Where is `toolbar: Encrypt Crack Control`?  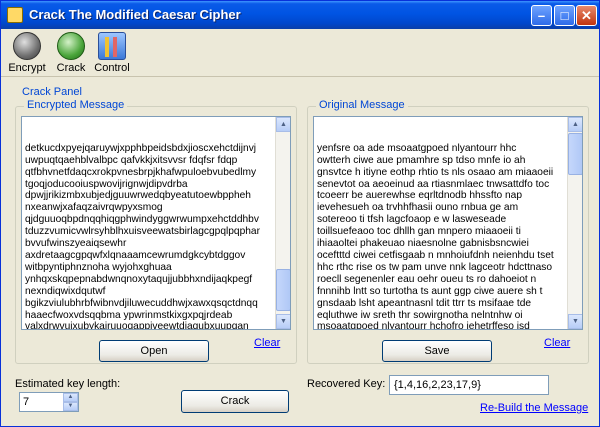 toolbar: Encrypt Crack Control is located at coordinates (300, 53).